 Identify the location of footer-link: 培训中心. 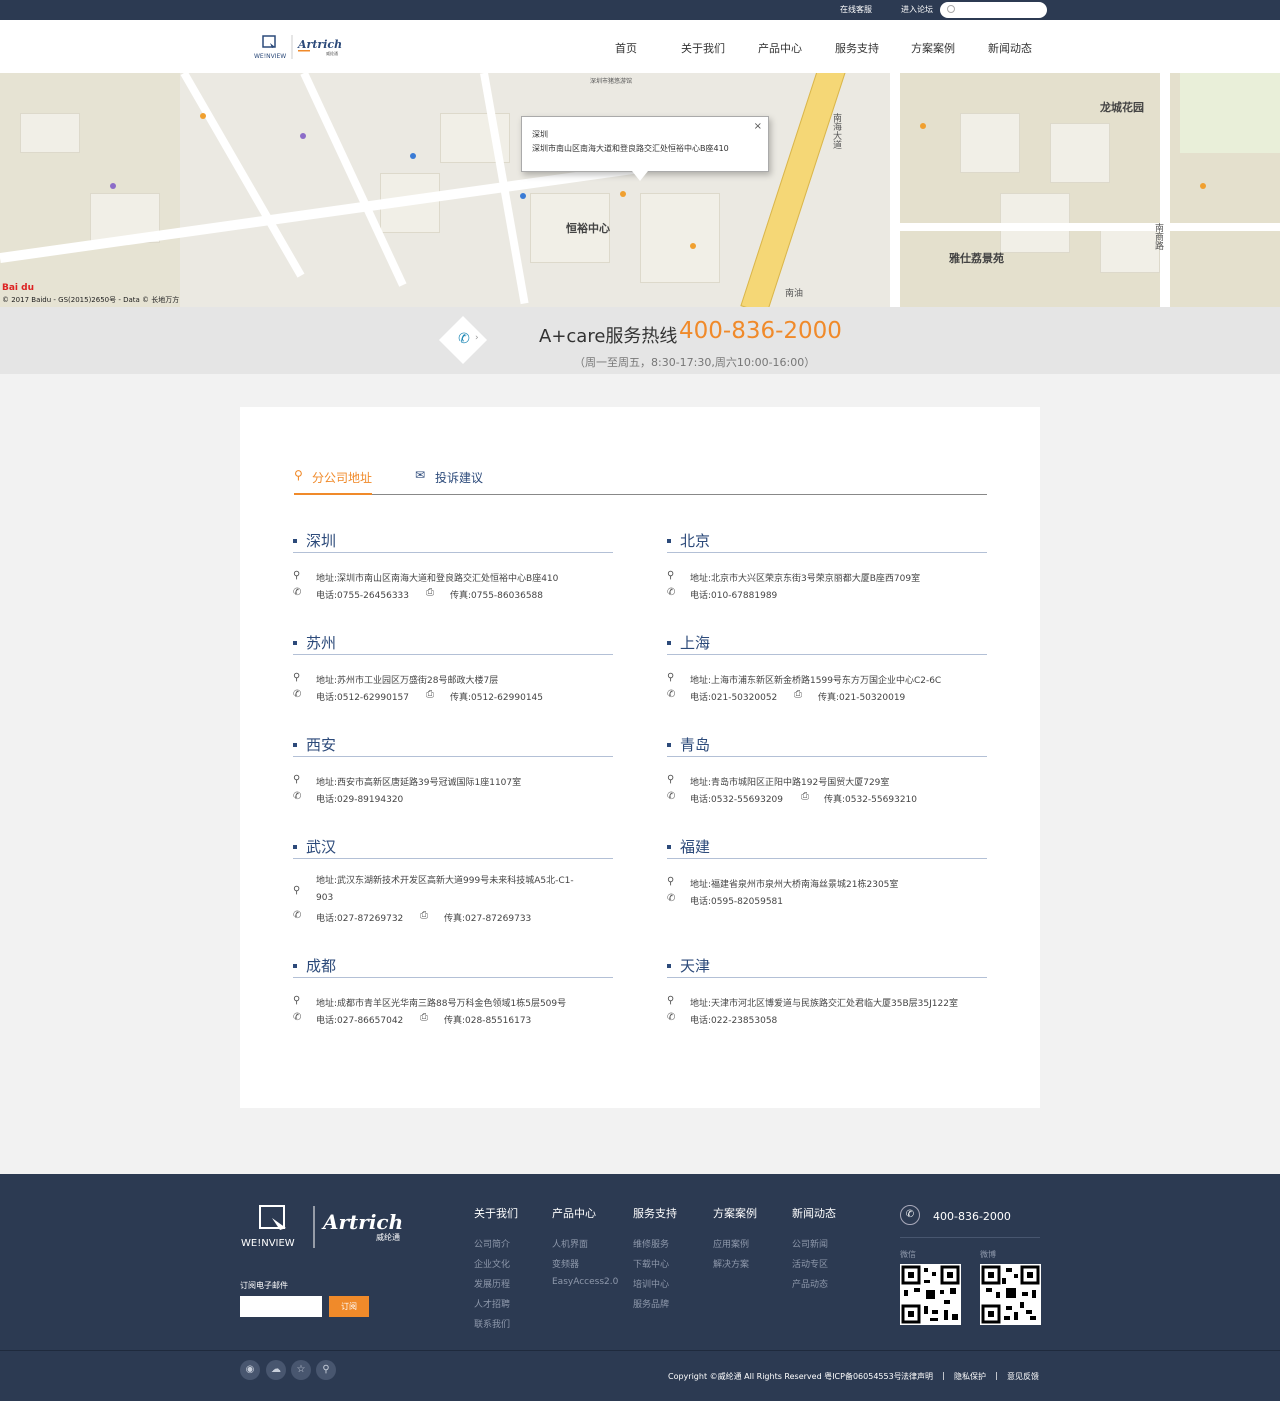
(651, 1283).